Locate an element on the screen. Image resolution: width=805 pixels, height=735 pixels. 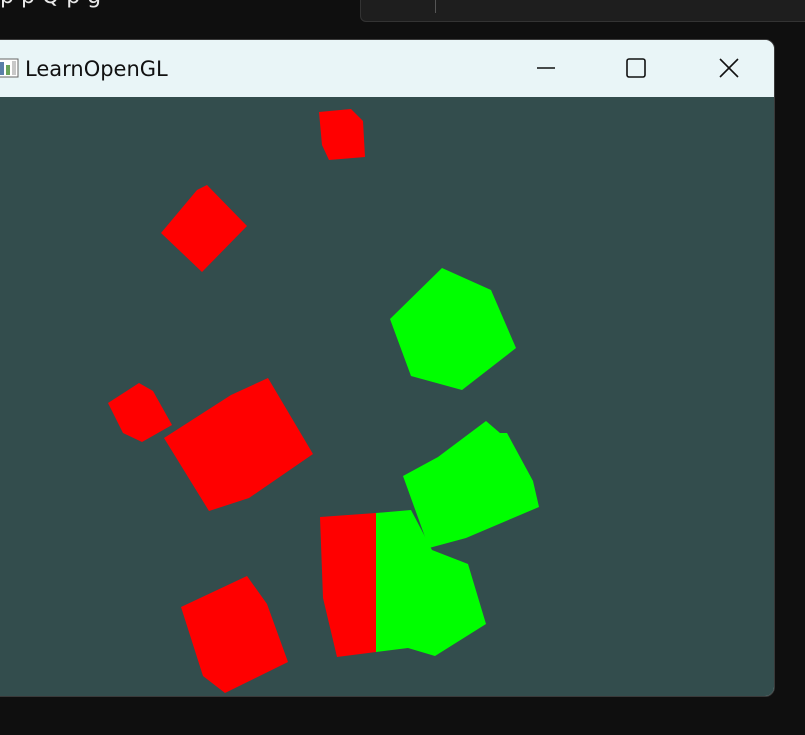
background-window: p p Q p g is located at coordinates (402, 18).